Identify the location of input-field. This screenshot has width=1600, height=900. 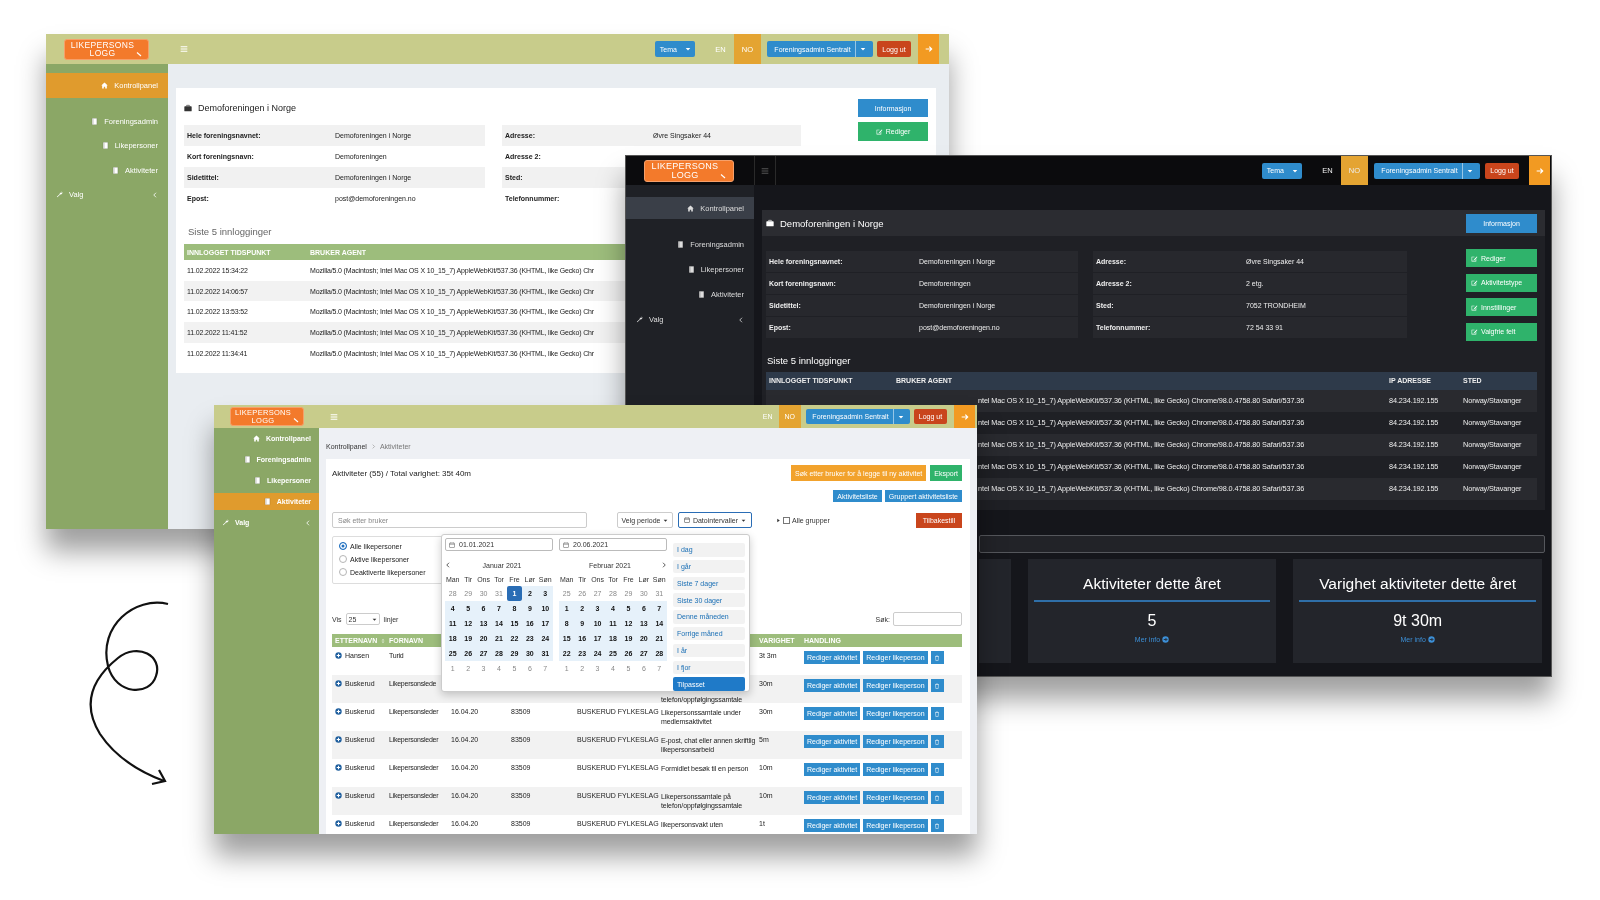
(1262, 543).